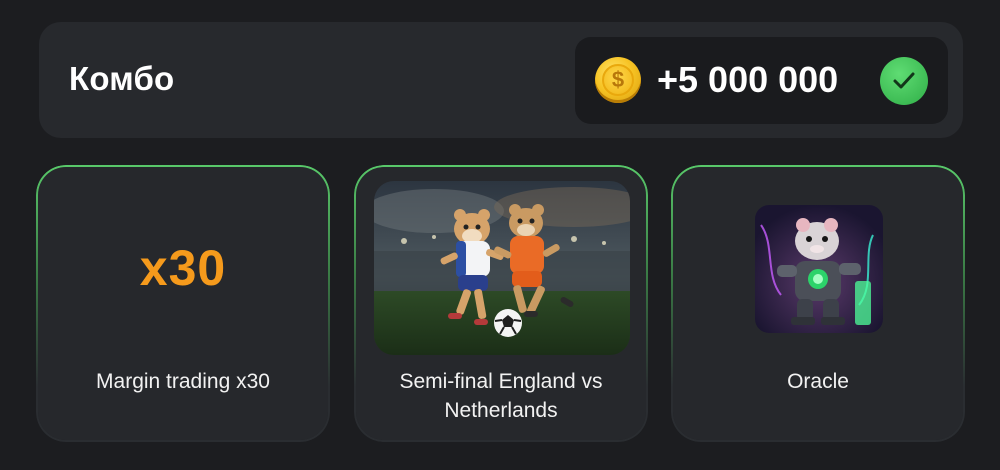 The height and width of the screenshot is (470, 1000). I want to click on reward-amount: +5 000 000, so click(748, 79).